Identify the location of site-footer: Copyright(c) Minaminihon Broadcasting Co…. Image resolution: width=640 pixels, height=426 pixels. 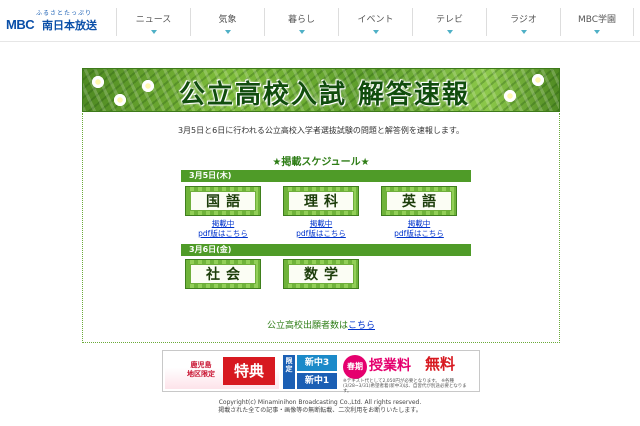
(320, 407).